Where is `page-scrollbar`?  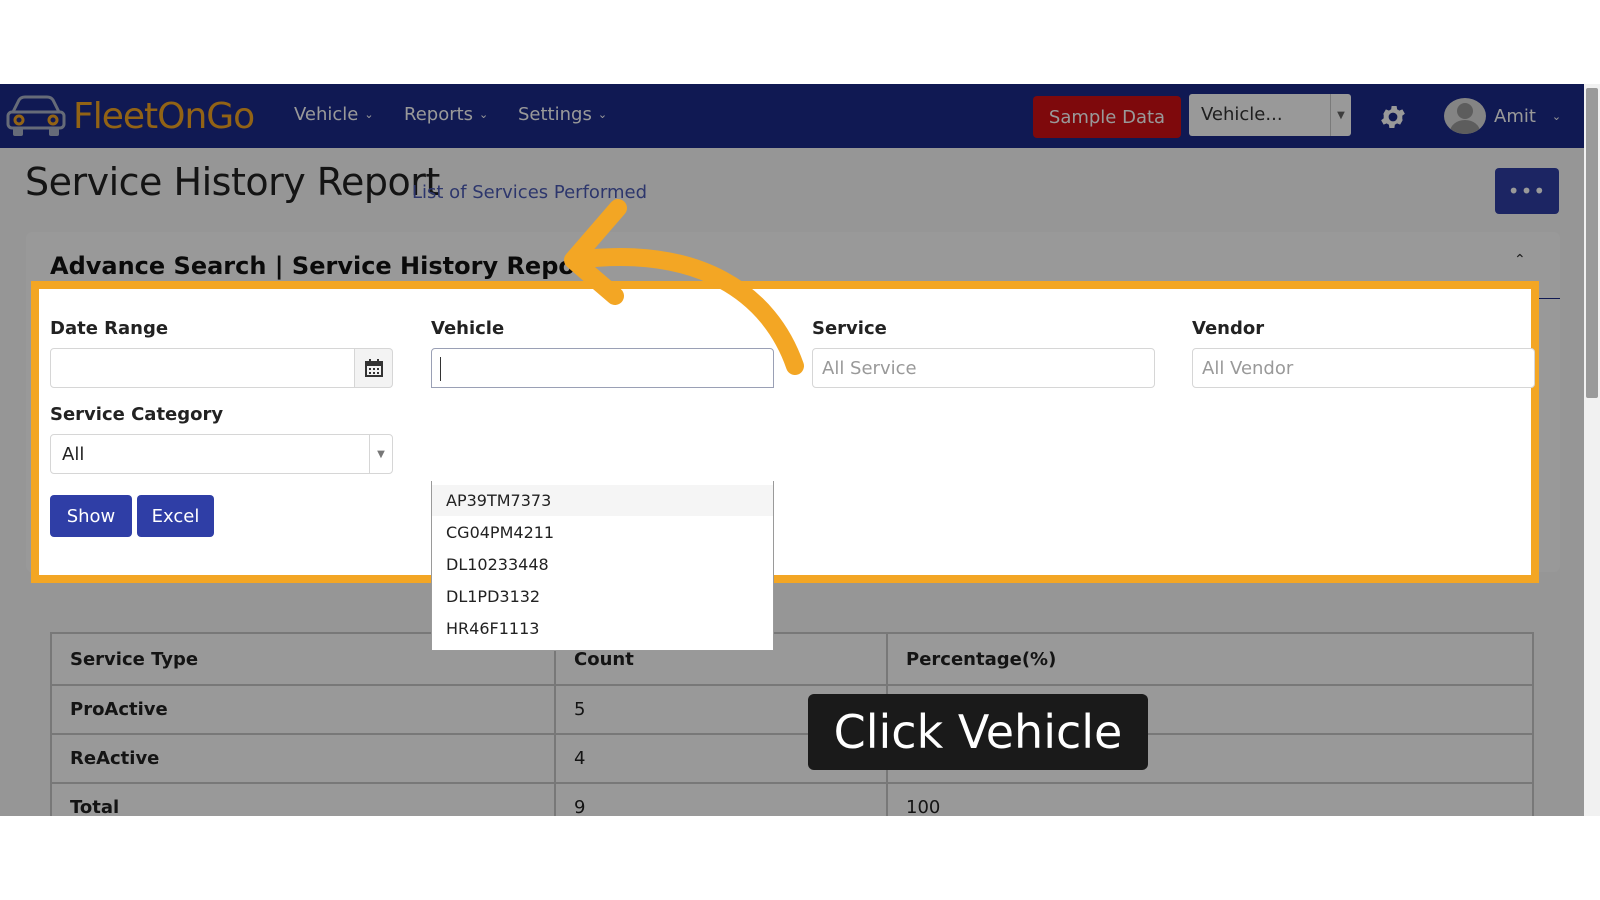
page-scrollbar is located at coordinates (1592, 450).